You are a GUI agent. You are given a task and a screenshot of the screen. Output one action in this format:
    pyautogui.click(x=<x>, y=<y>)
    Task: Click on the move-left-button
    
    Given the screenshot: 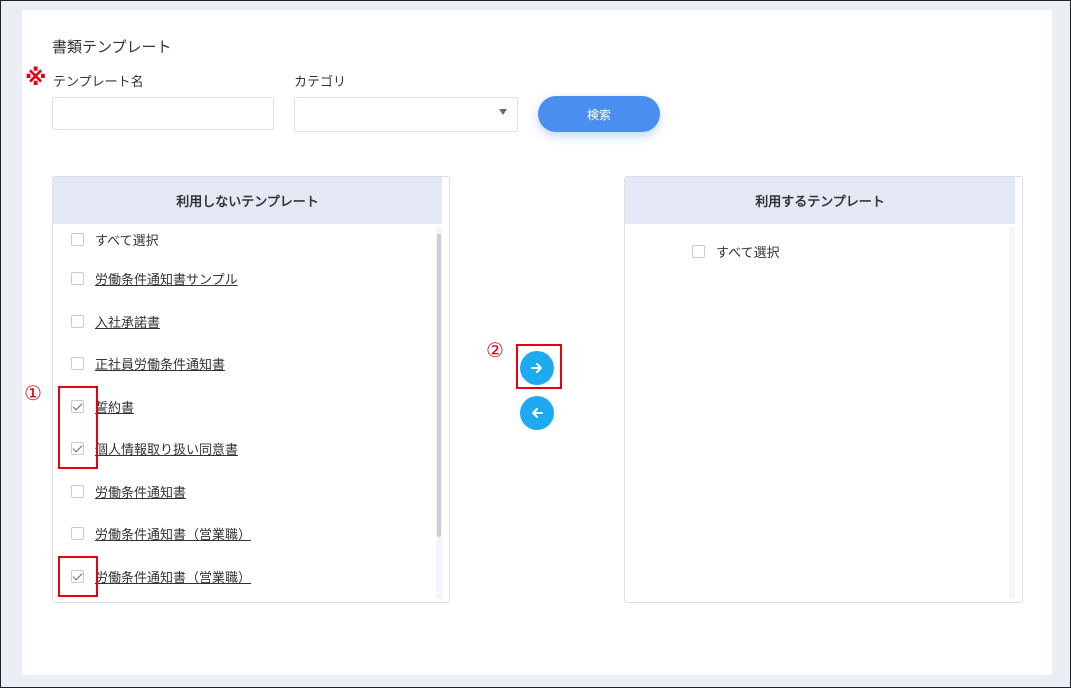 What is the action you would take?
    pyautogui.click(x=537, y=413)
    